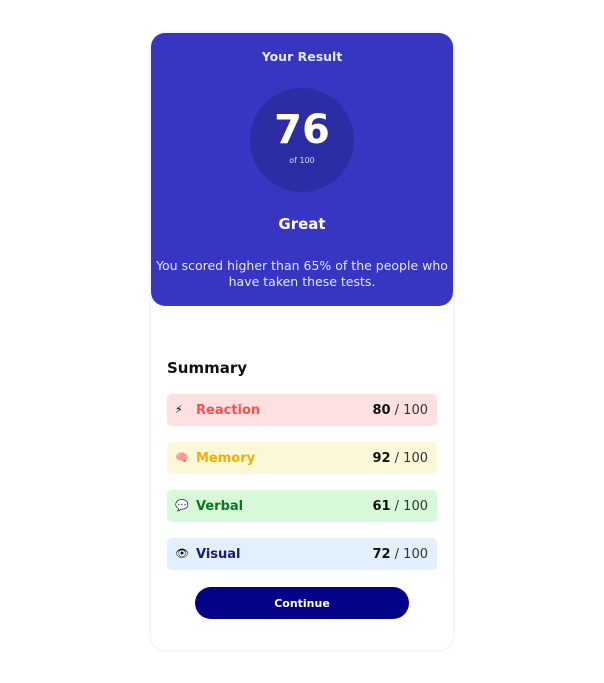 This screenshot has width=604, height=683. Describe the element at coordinates (302, 56) in the screenshot. I see `result-title: Your Result` at that location.